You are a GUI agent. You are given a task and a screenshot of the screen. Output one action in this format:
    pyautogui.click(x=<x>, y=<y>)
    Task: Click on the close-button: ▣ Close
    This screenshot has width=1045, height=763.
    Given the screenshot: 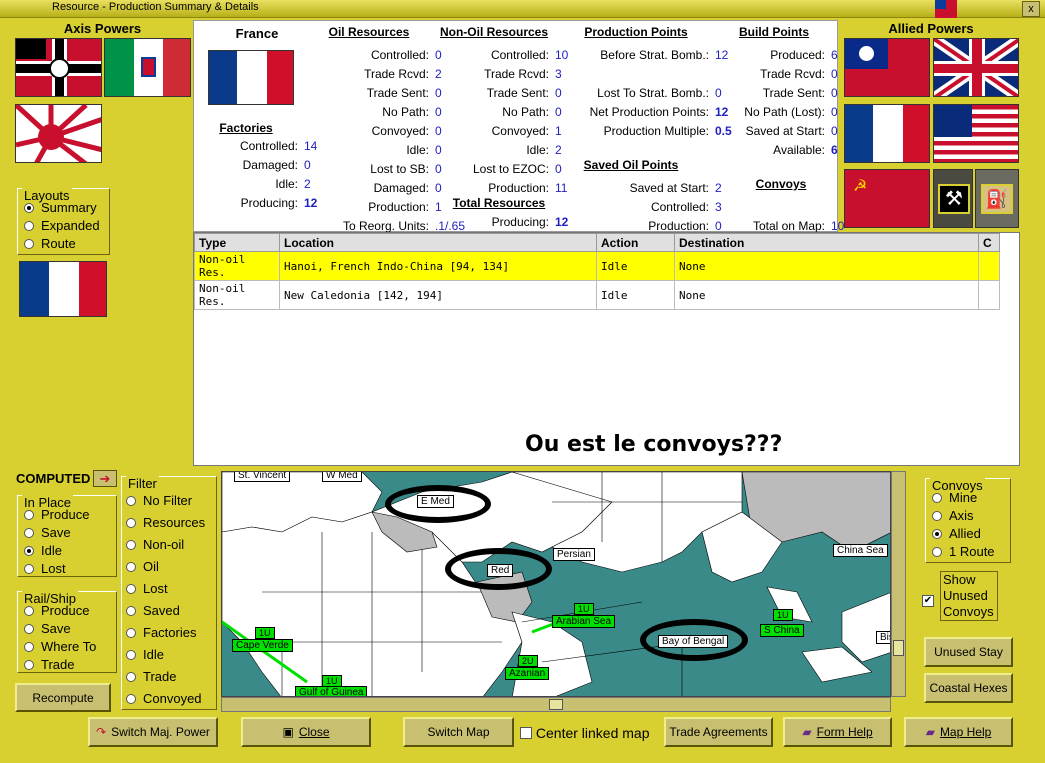 What is the action you would take?
    pyautogui.click(x=306, y=732)
    